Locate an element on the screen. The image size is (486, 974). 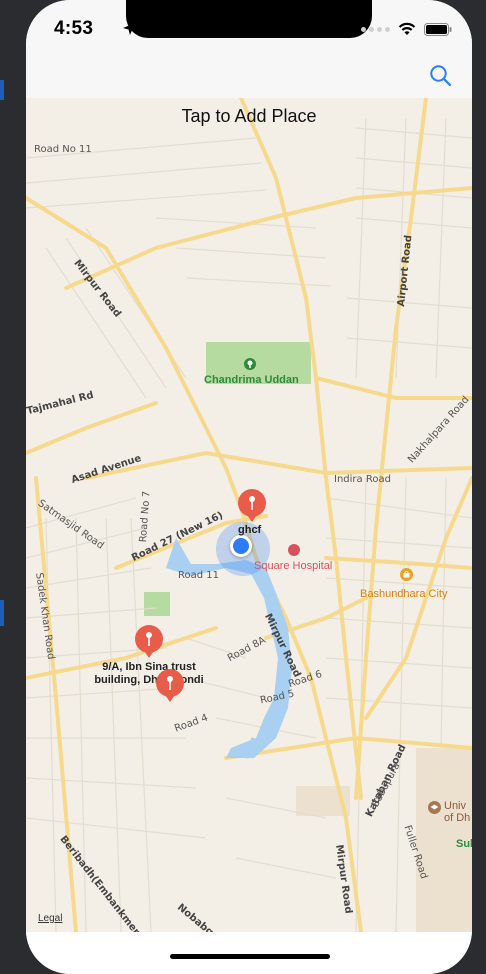
map-label-indira-road: Indira Road is located at coordinates (362, 479).